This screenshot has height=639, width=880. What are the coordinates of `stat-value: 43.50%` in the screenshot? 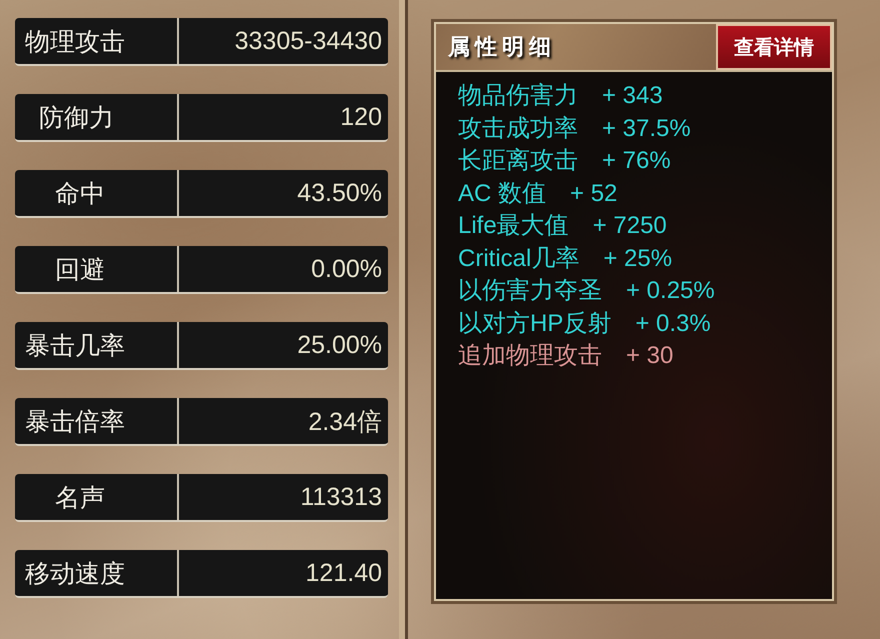 It's located at (339, 193).